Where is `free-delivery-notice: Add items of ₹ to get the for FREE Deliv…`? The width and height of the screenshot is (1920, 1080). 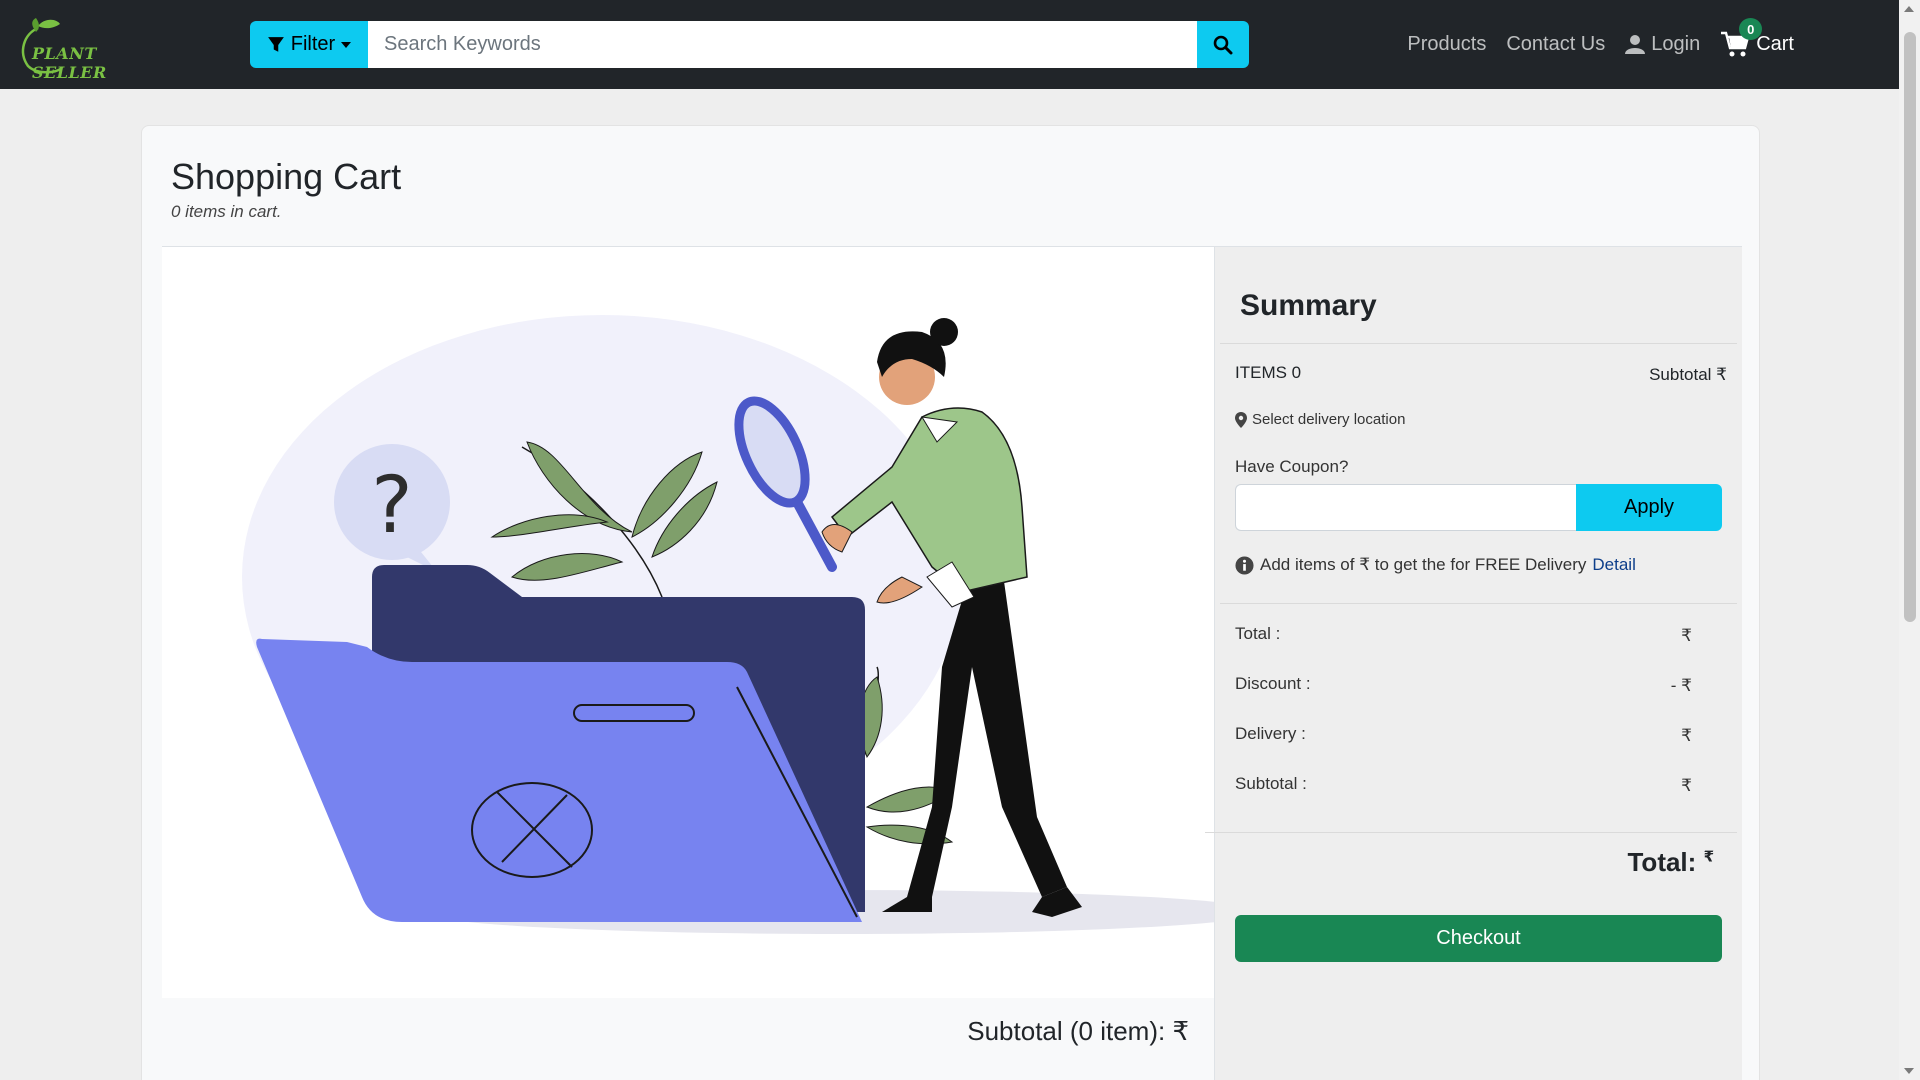 free-delivery-notice: Add items of ₹ to get the for FREE Deliv… is located at coordinates (1435, 565).